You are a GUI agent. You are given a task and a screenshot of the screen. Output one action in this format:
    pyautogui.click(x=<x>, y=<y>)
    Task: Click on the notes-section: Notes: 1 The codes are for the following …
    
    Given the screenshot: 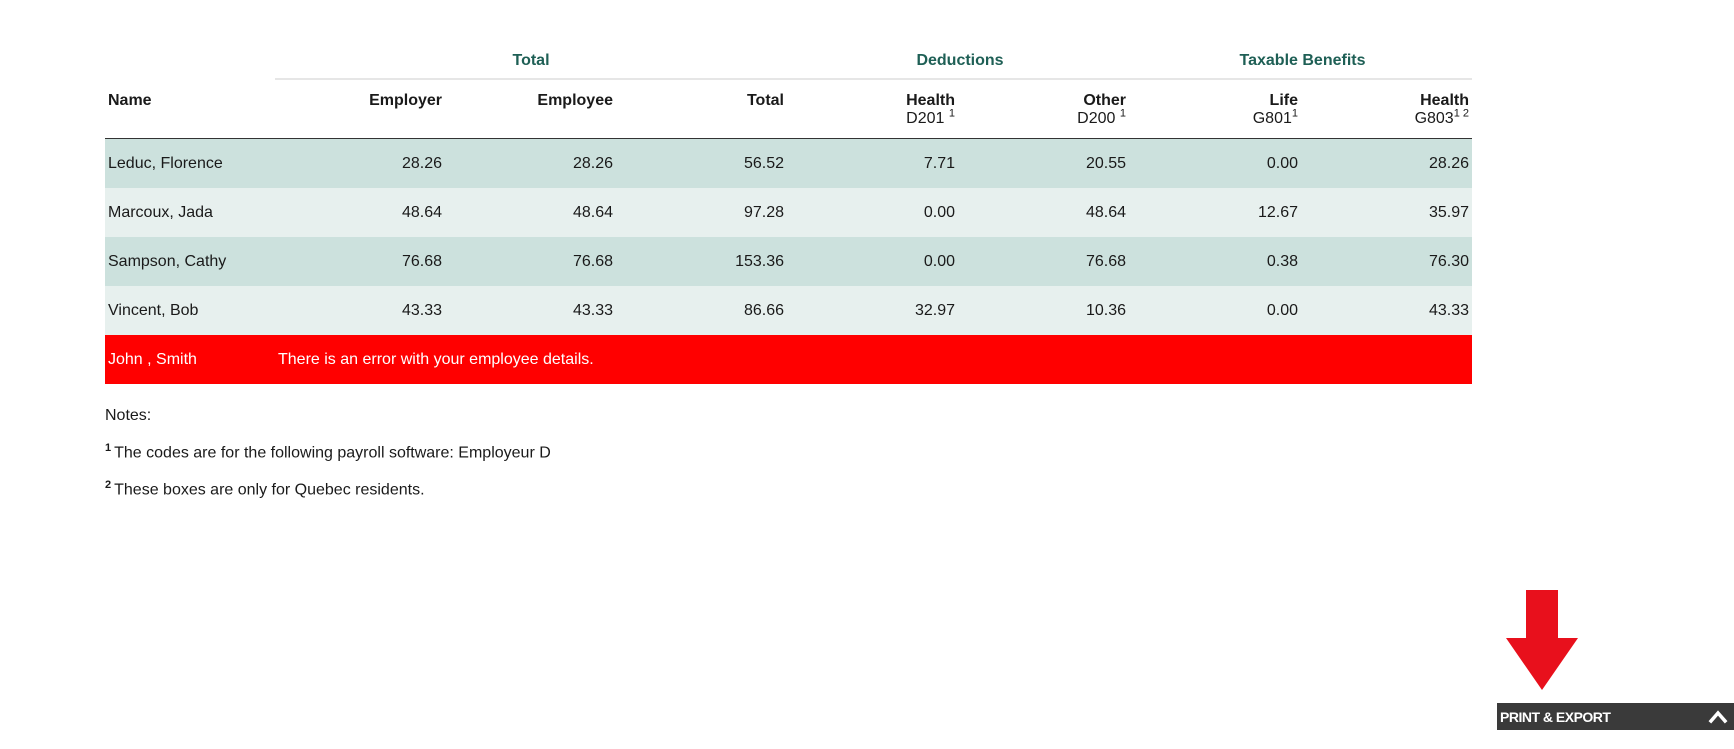 What is the action you would take?
    pyautogui.click(x=788, y=453)
    